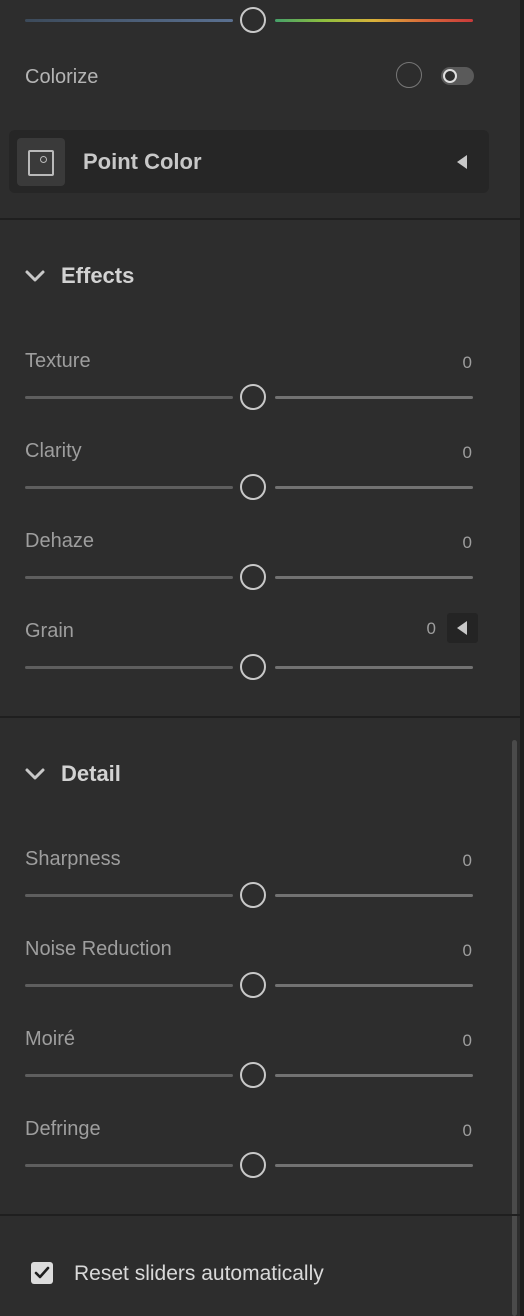 The image size is (524, 1316). I want to click on expand-arrow-icon, so click(462, 162).